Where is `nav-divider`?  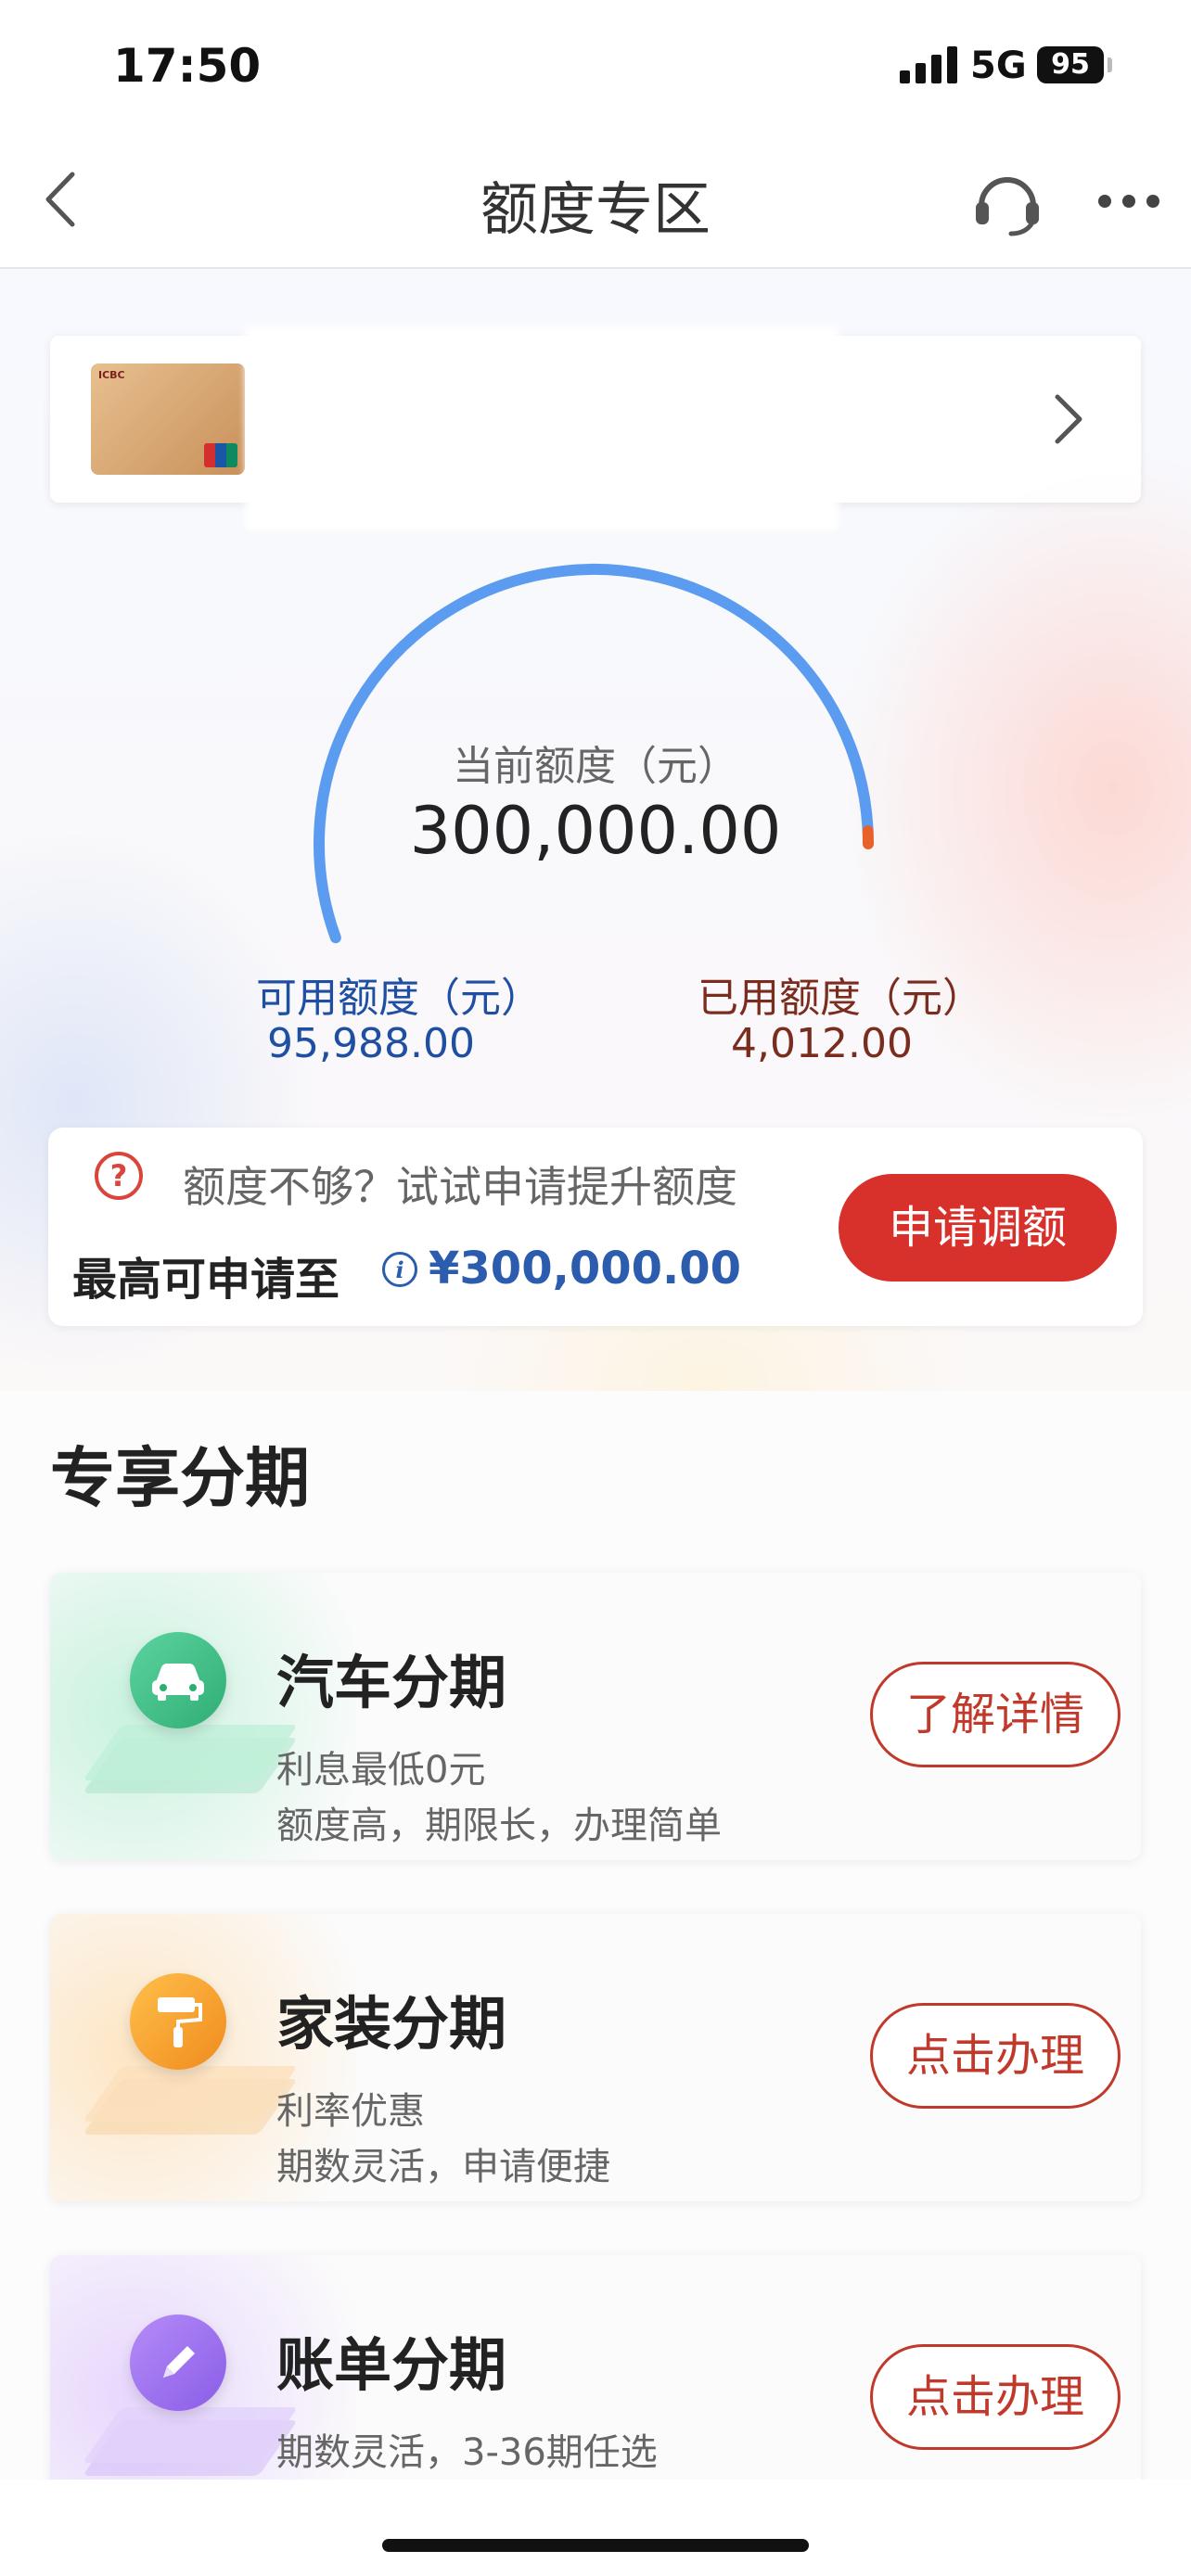 nav-divider is located at coordinates (595, 268).